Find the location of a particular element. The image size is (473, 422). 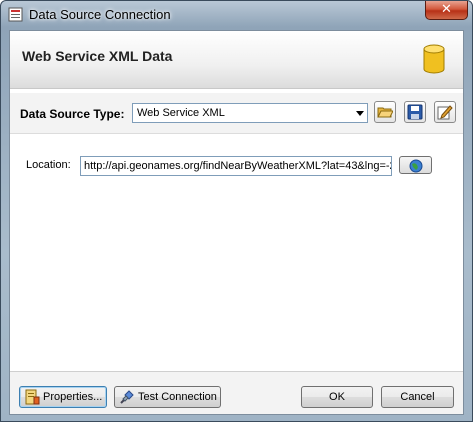

save-button is located at coordinates (415, 112).